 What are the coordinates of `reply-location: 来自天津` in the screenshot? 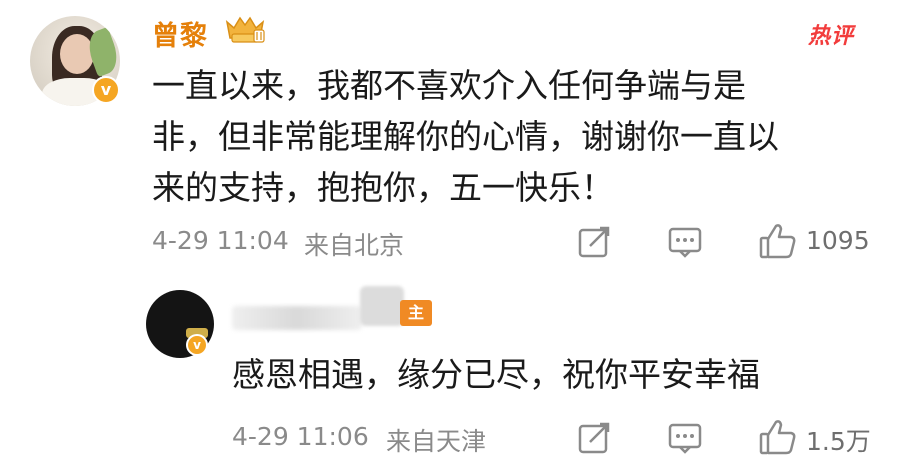 It's located at (436, 441).